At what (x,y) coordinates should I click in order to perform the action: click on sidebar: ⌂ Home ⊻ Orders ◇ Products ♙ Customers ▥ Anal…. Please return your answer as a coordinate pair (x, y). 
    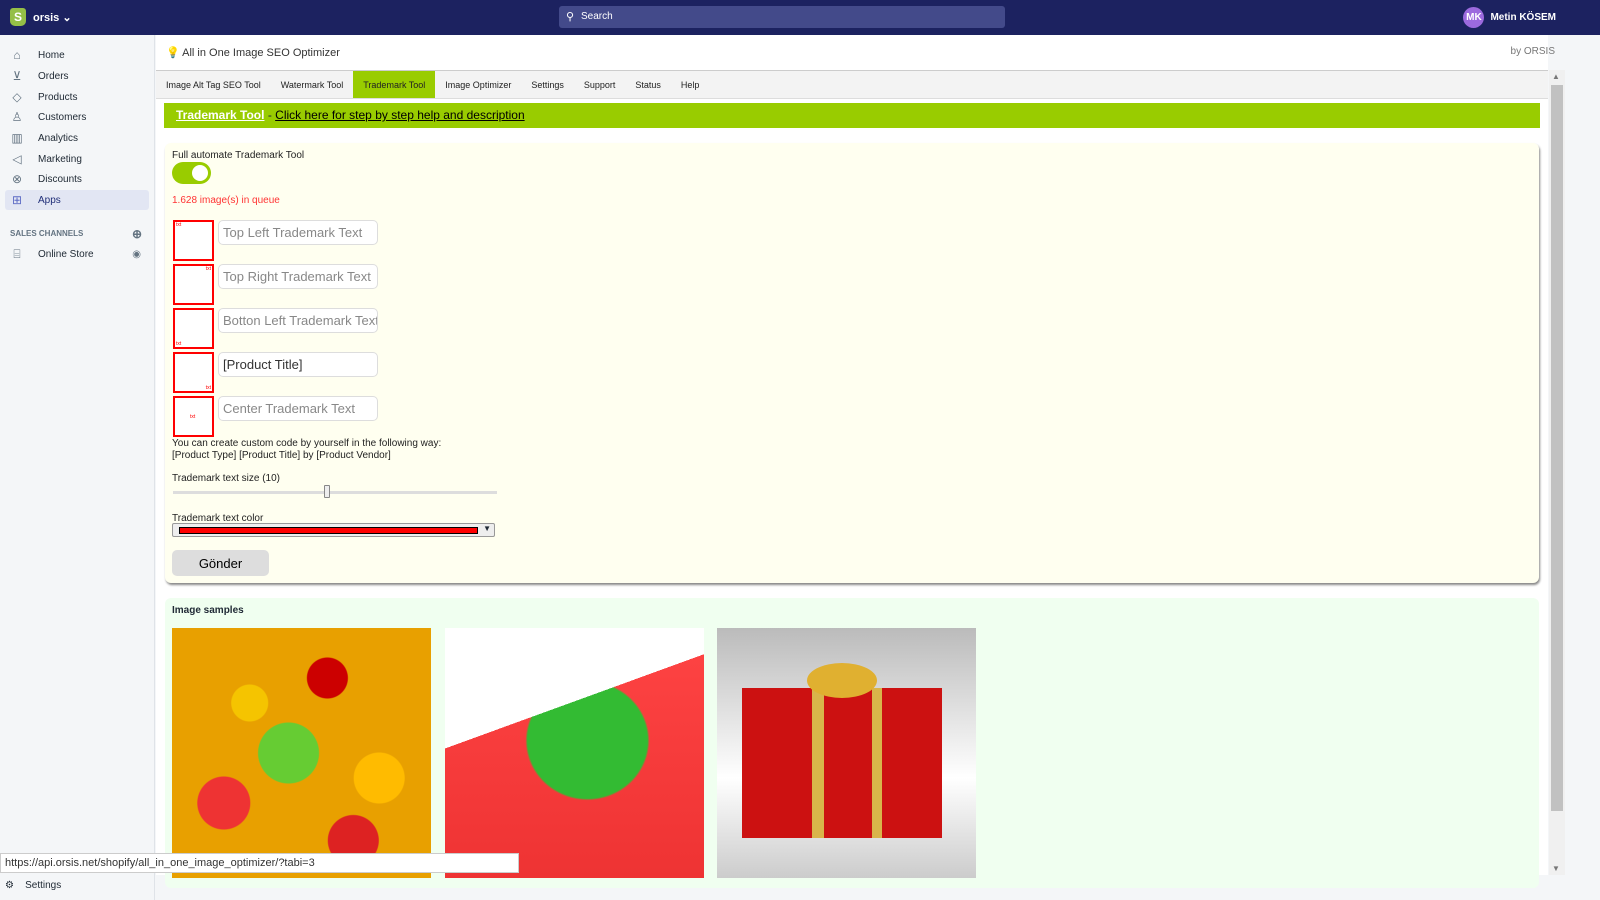
    Looking at the image, I should click on (77, 467).